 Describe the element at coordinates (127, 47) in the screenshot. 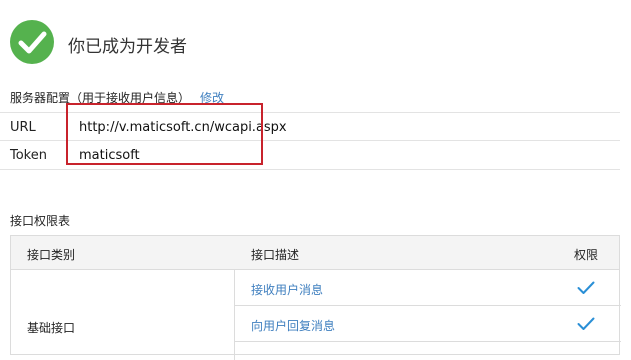

I see `page-title: 你已成为开发者` at that location.